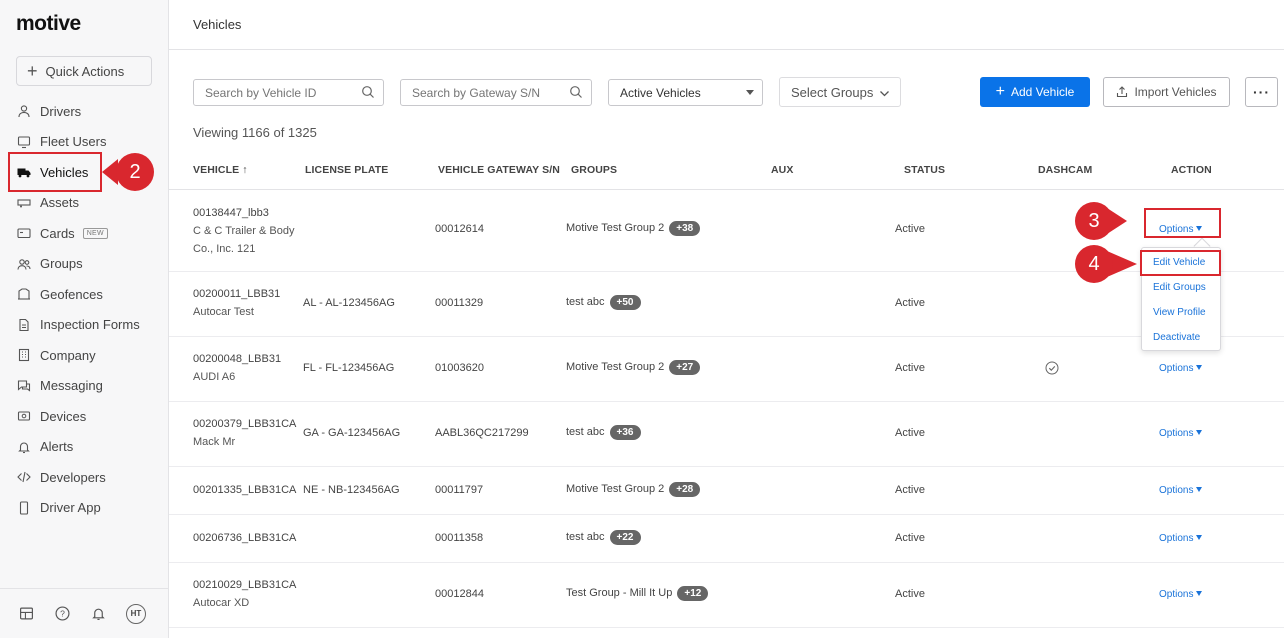 This screenshot has width=1284, height=638. What do you see at coordinates (244, 585) in the screenshot?
I see `vehicle-id: 00210029_LBB31CA` at bounding box center [244, 585].